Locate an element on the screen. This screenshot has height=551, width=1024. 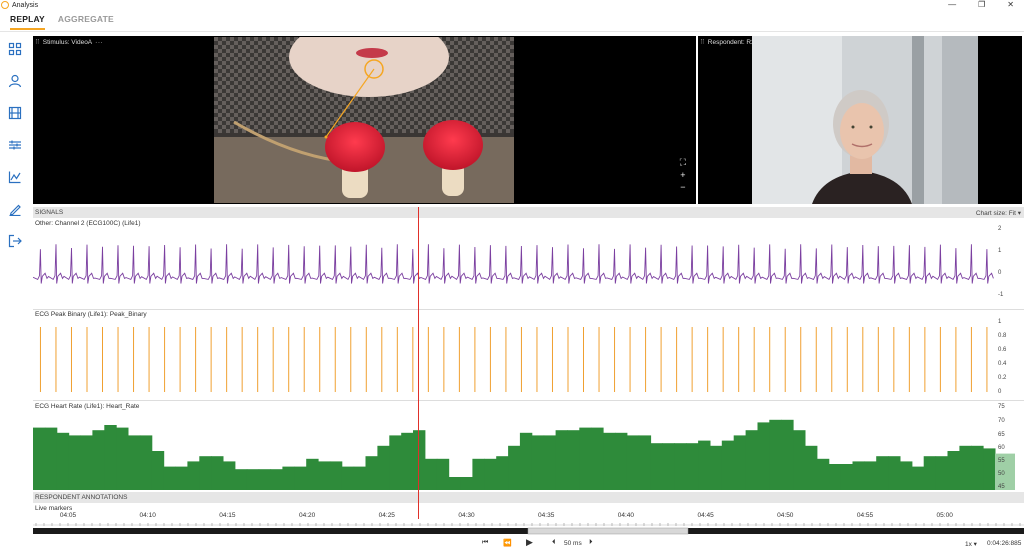
peak-tick: 1 is located at coordinates (1000, 322).